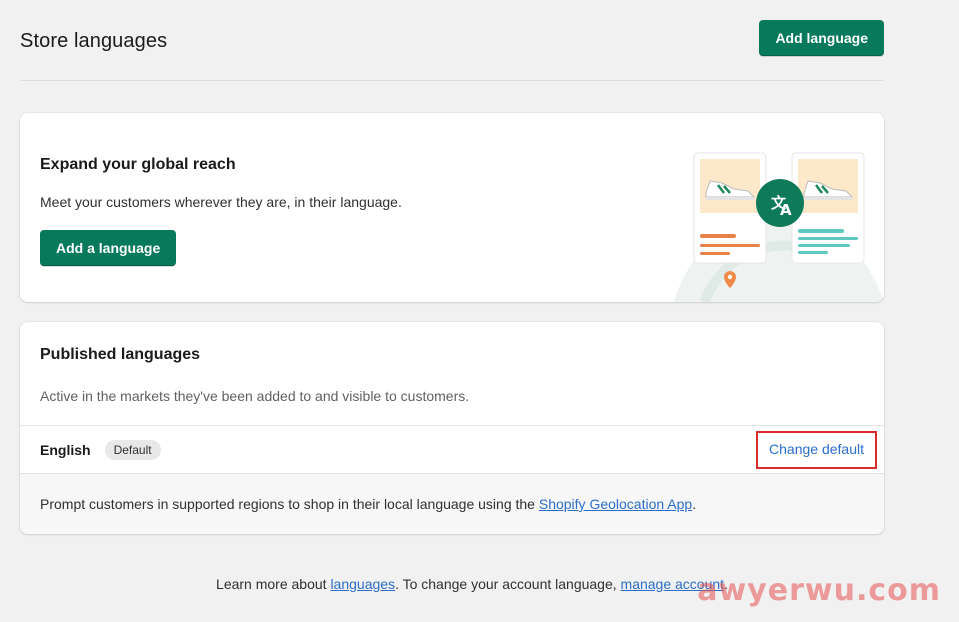 Image resolution: width=959 pixels, height=622 pixels. What do you see at coordinates (452, 450) in the screenshot?
I see `language-row: English Default Change default` at bounding box center [452, 450].